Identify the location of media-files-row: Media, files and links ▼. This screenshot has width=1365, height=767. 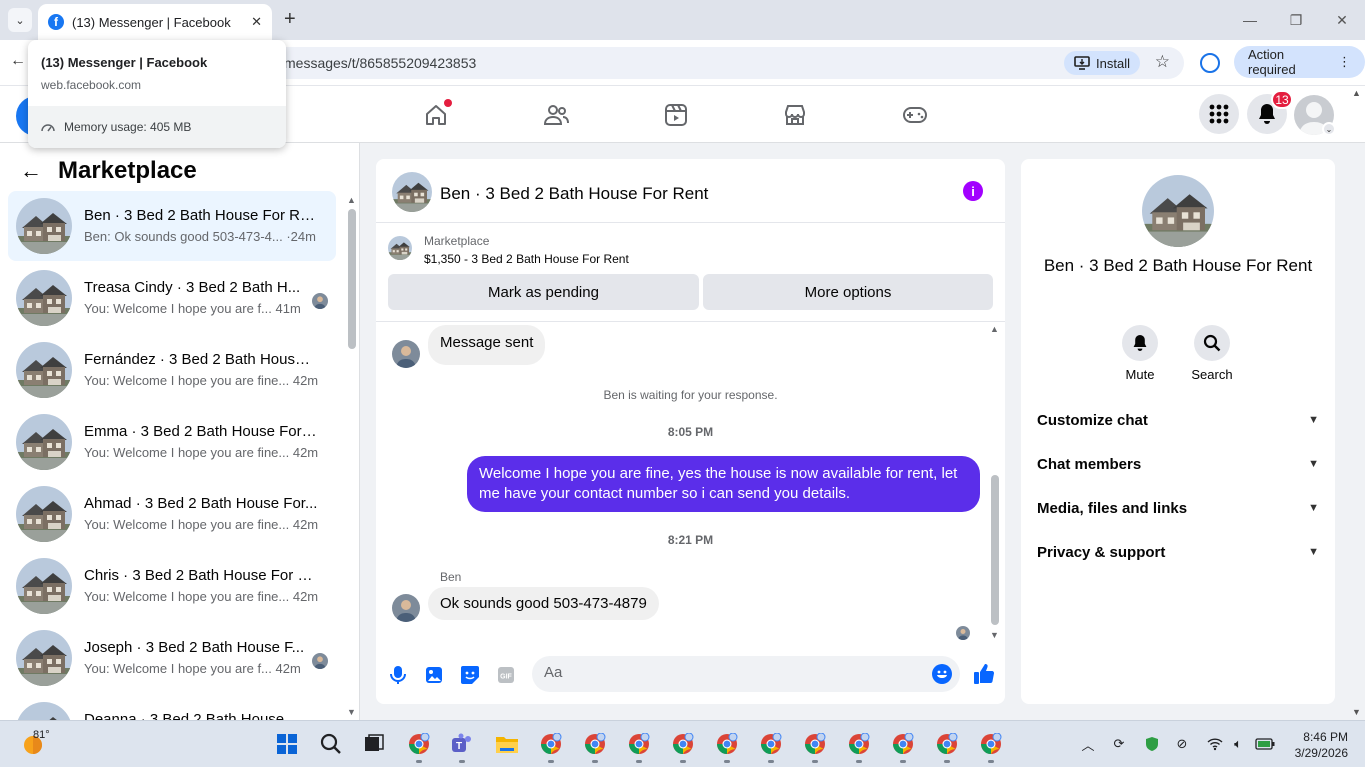
(1178, 508).